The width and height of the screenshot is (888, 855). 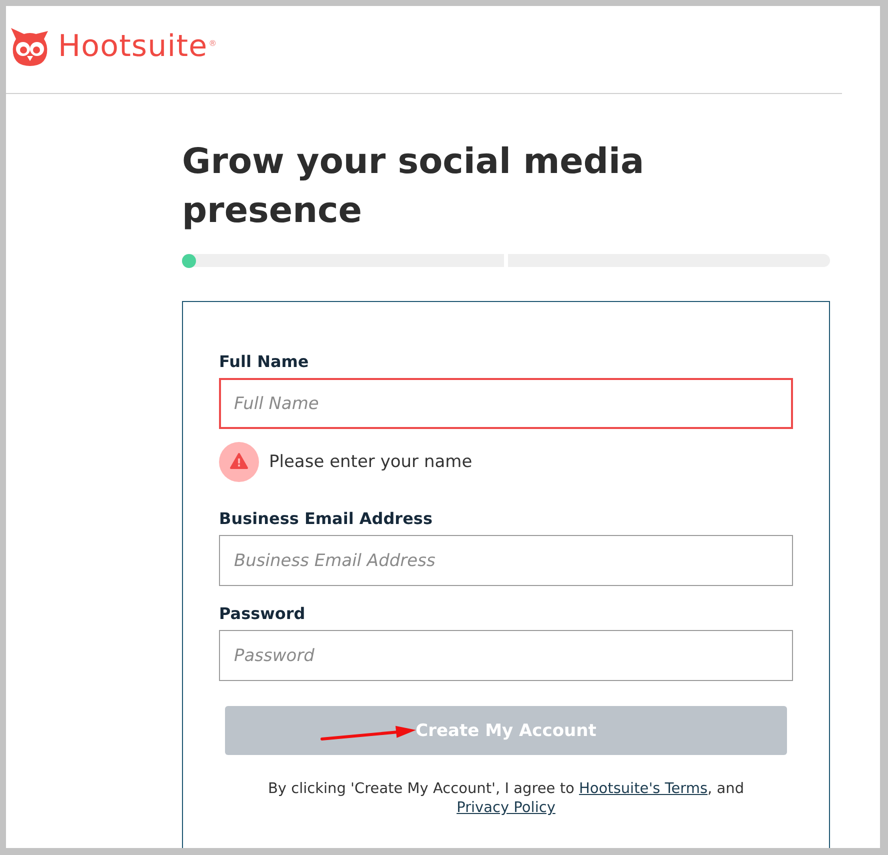 I want to click on warning-icon, so click(x=239, y=462).